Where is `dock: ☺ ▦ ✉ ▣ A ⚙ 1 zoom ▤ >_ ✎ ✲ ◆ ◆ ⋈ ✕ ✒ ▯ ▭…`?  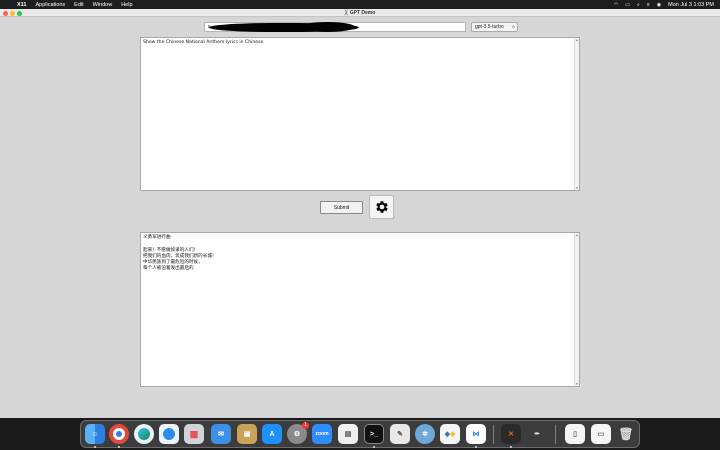
dock: ☺ ▦ ✉ ▣ A ⚙ 1 zoom ▤ >_ ✎ ✲ ◆ ◆ ⋈ ✕ ✒ ▯ ▭… is located at coordinates (360, 434).